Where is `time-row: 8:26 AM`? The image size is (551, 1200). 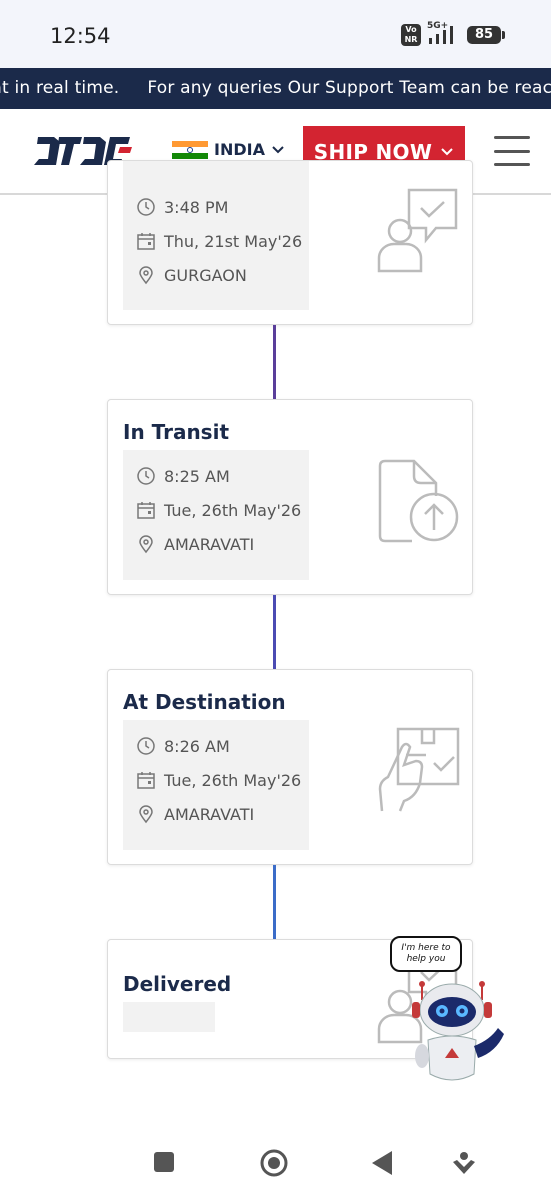 time-row: 8:26 AM is located at coordinates (183, 746).